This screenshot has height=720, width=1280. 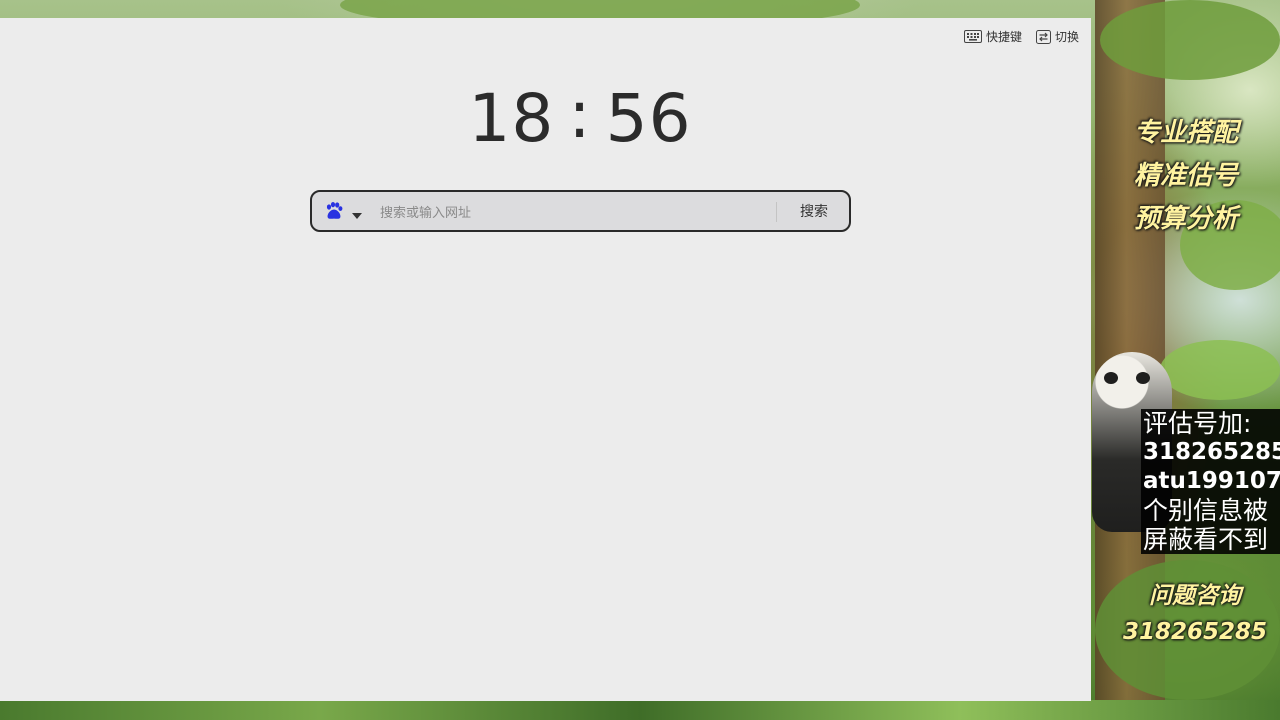 What do you see at coordinates (1003, 37) in the screenshot?
I see `shortcuts-label: 快捷键` at bounding box center [1003, 37].